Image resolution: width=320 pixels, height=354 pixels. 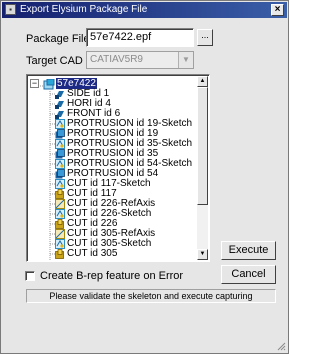 I want to click on tree-item: CUT id 305, so click(x=112, y=253).